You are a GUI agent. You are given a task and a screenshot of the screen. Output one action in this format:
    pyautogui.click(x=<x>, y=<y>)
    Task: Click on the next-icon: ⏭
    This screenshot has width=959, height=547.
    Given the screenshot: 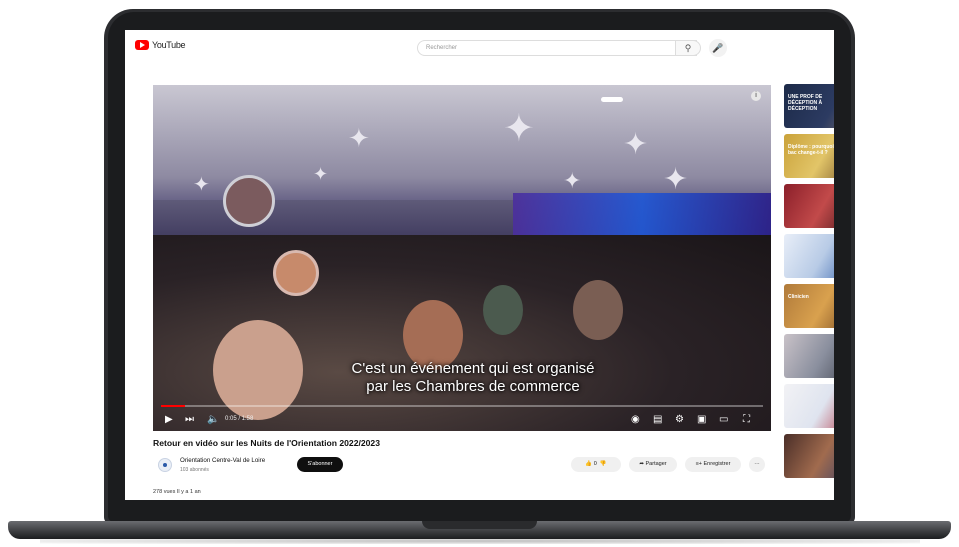 What is the action you would take?
    pyautogui.click(x=189, y=420)
    